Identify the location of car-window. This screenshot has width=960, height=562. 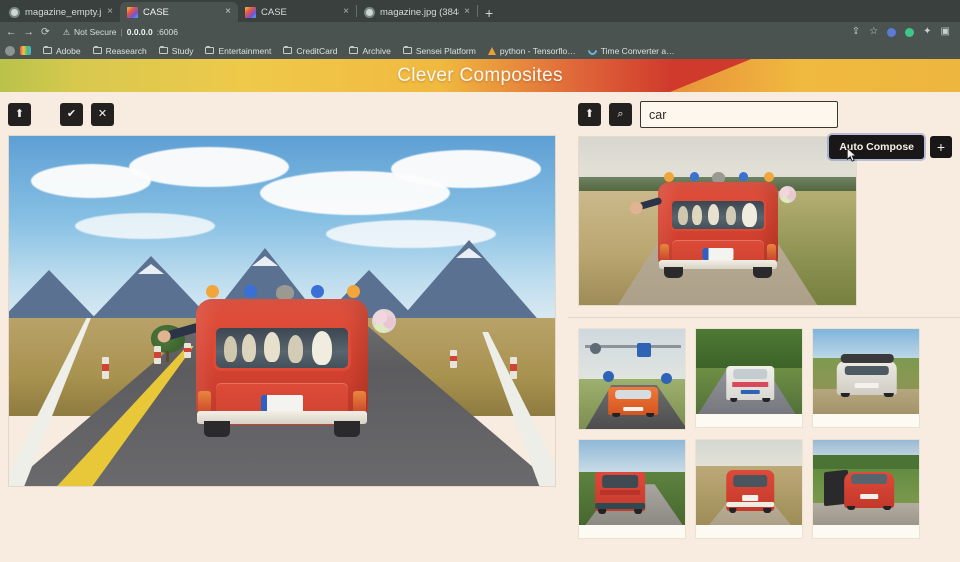
(869, 479).